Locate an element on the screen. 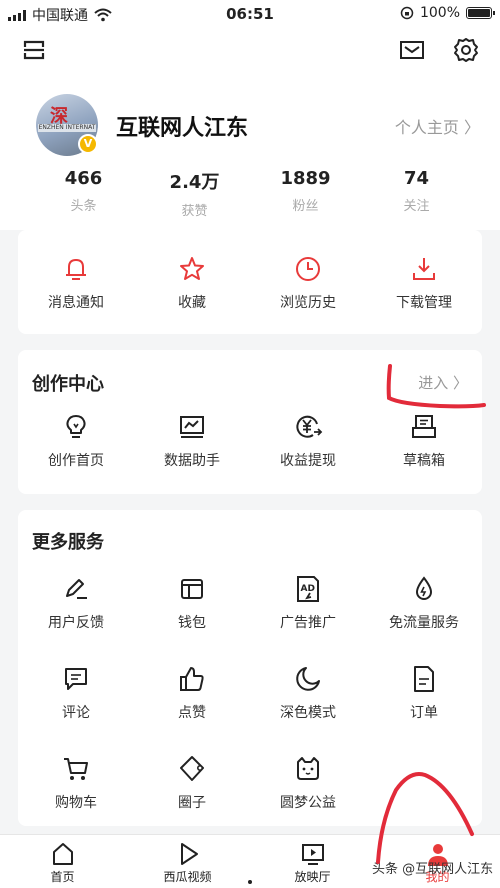  annotation-underline is located at coordinates (436, 386).